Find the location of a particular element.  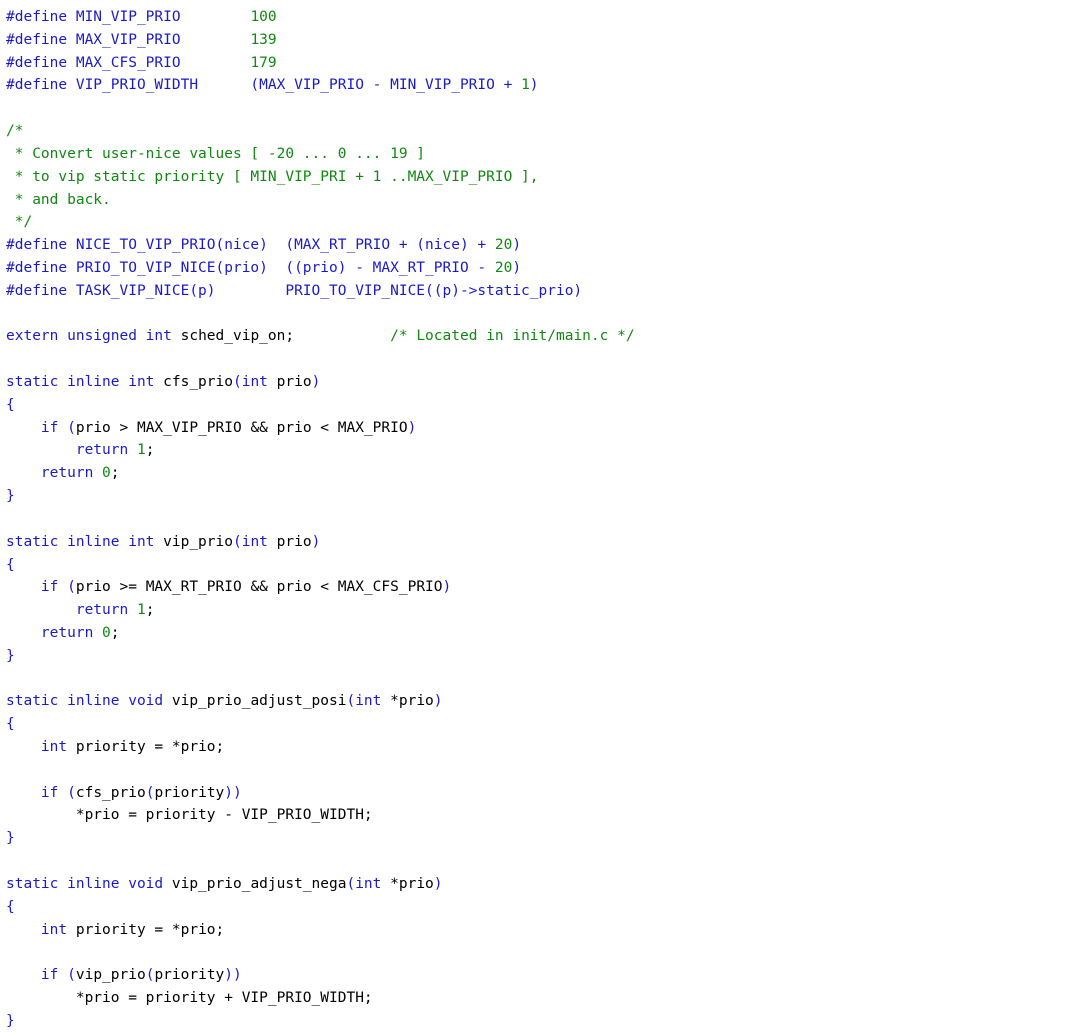

code-token: #define MAX_CFS_PRIO is located at coordinates (128, 62).